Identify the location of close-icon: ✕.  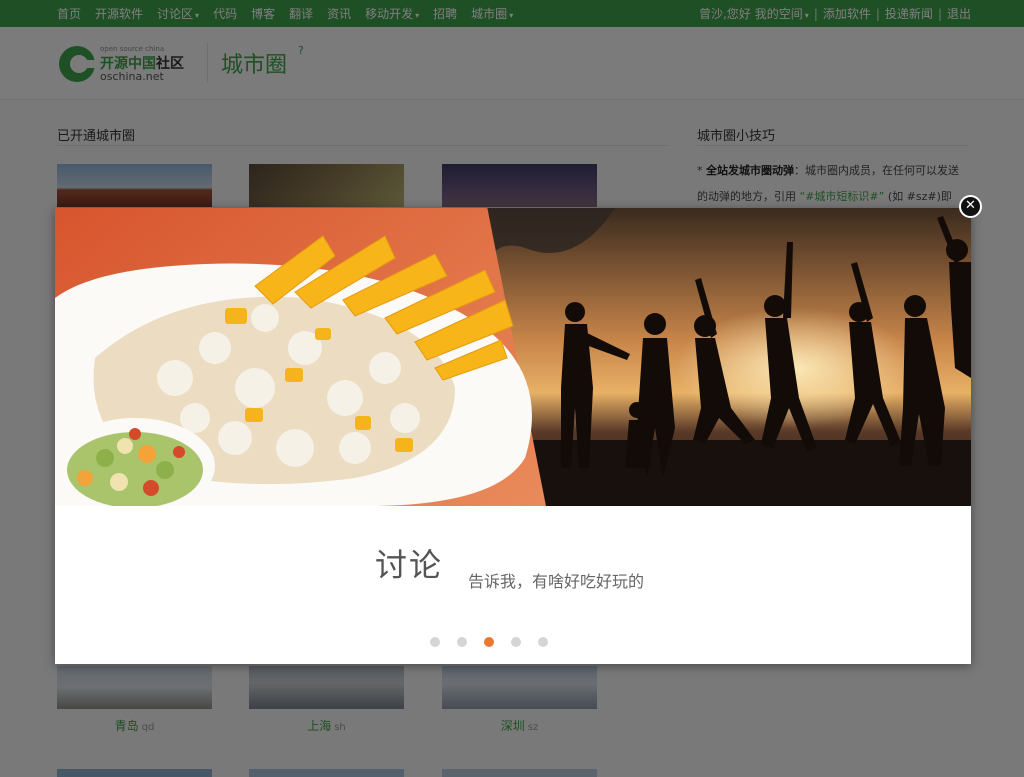
(970, 205).